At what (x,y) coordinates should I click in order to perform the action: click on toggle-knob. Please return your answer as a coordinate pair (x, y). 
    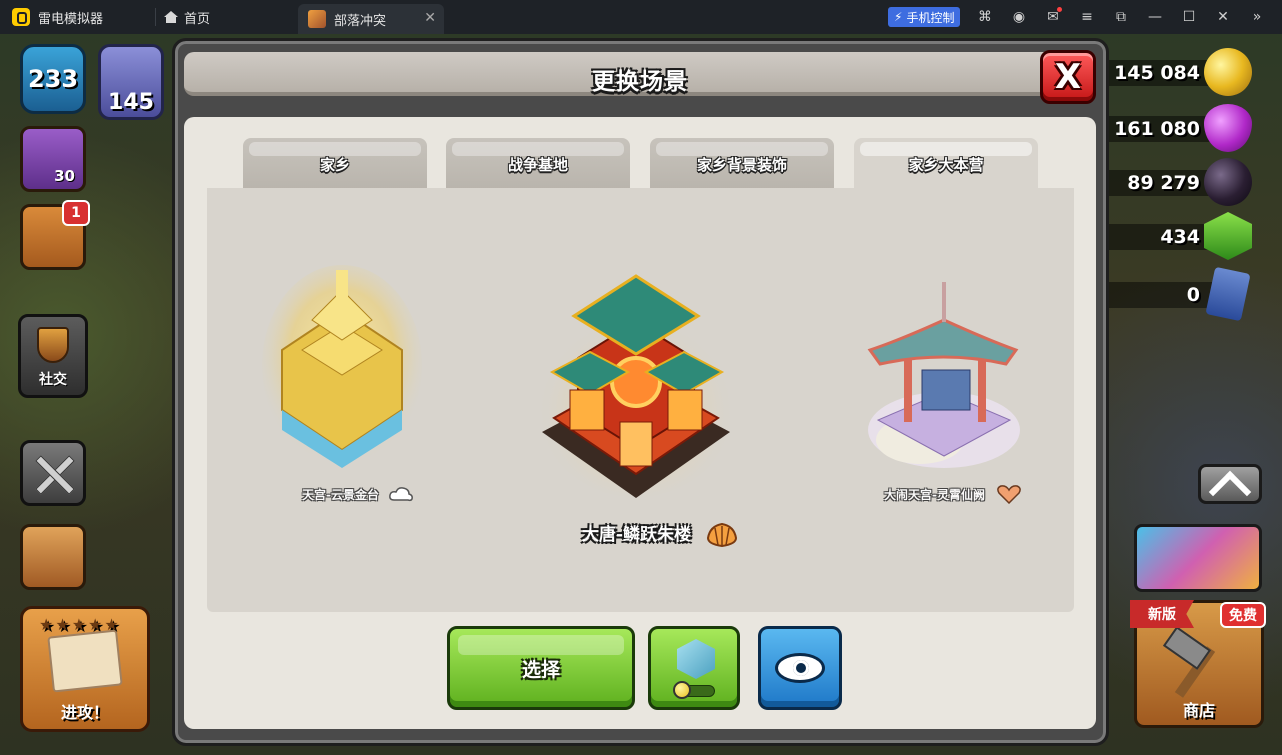
    Looking at the image, I should click on (682, 690).